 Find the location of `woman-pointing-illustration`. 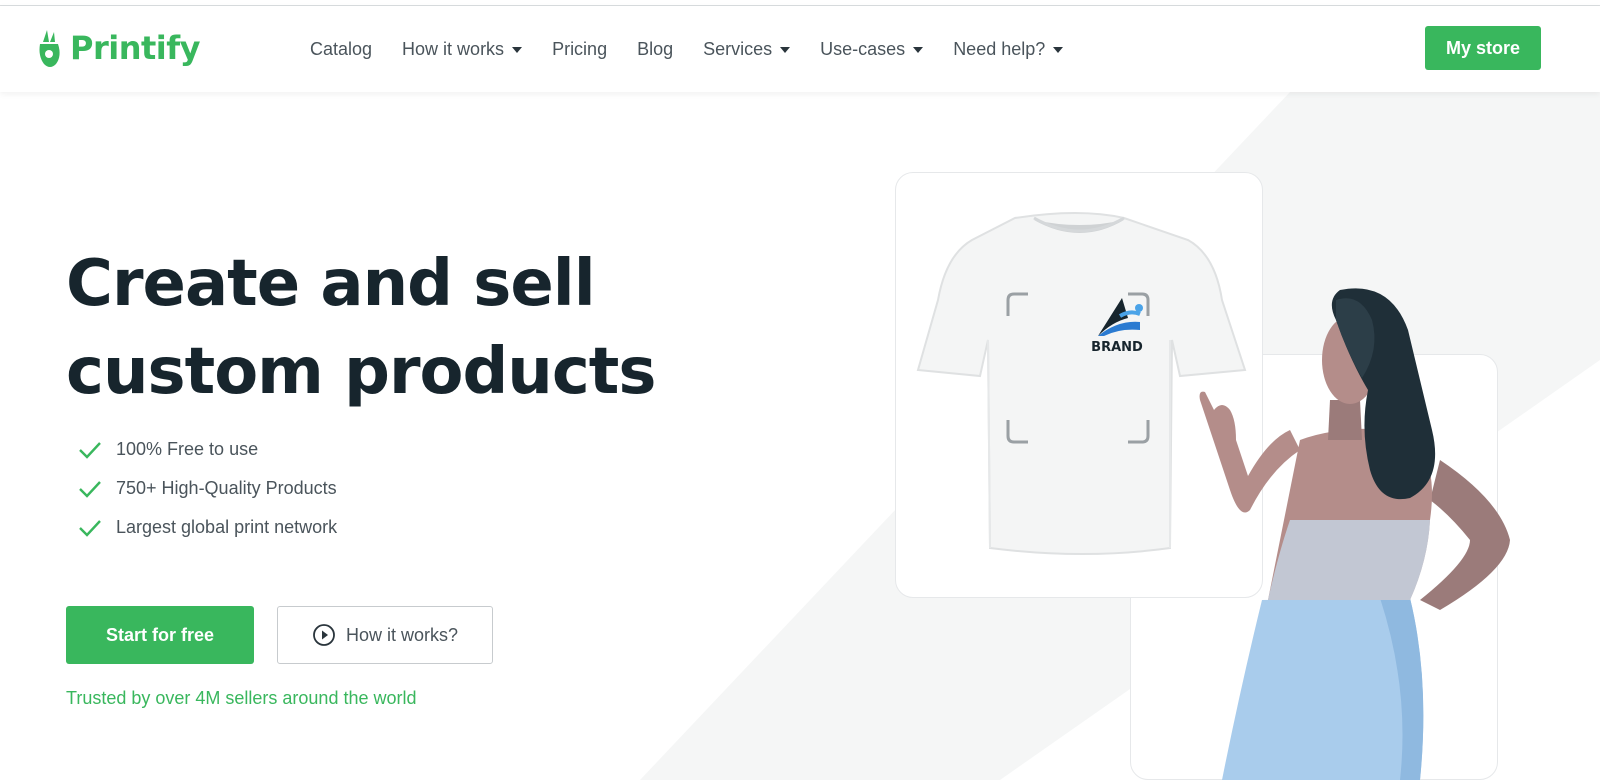

woman-pointing-illustration is located at coordinates (1354, 534).